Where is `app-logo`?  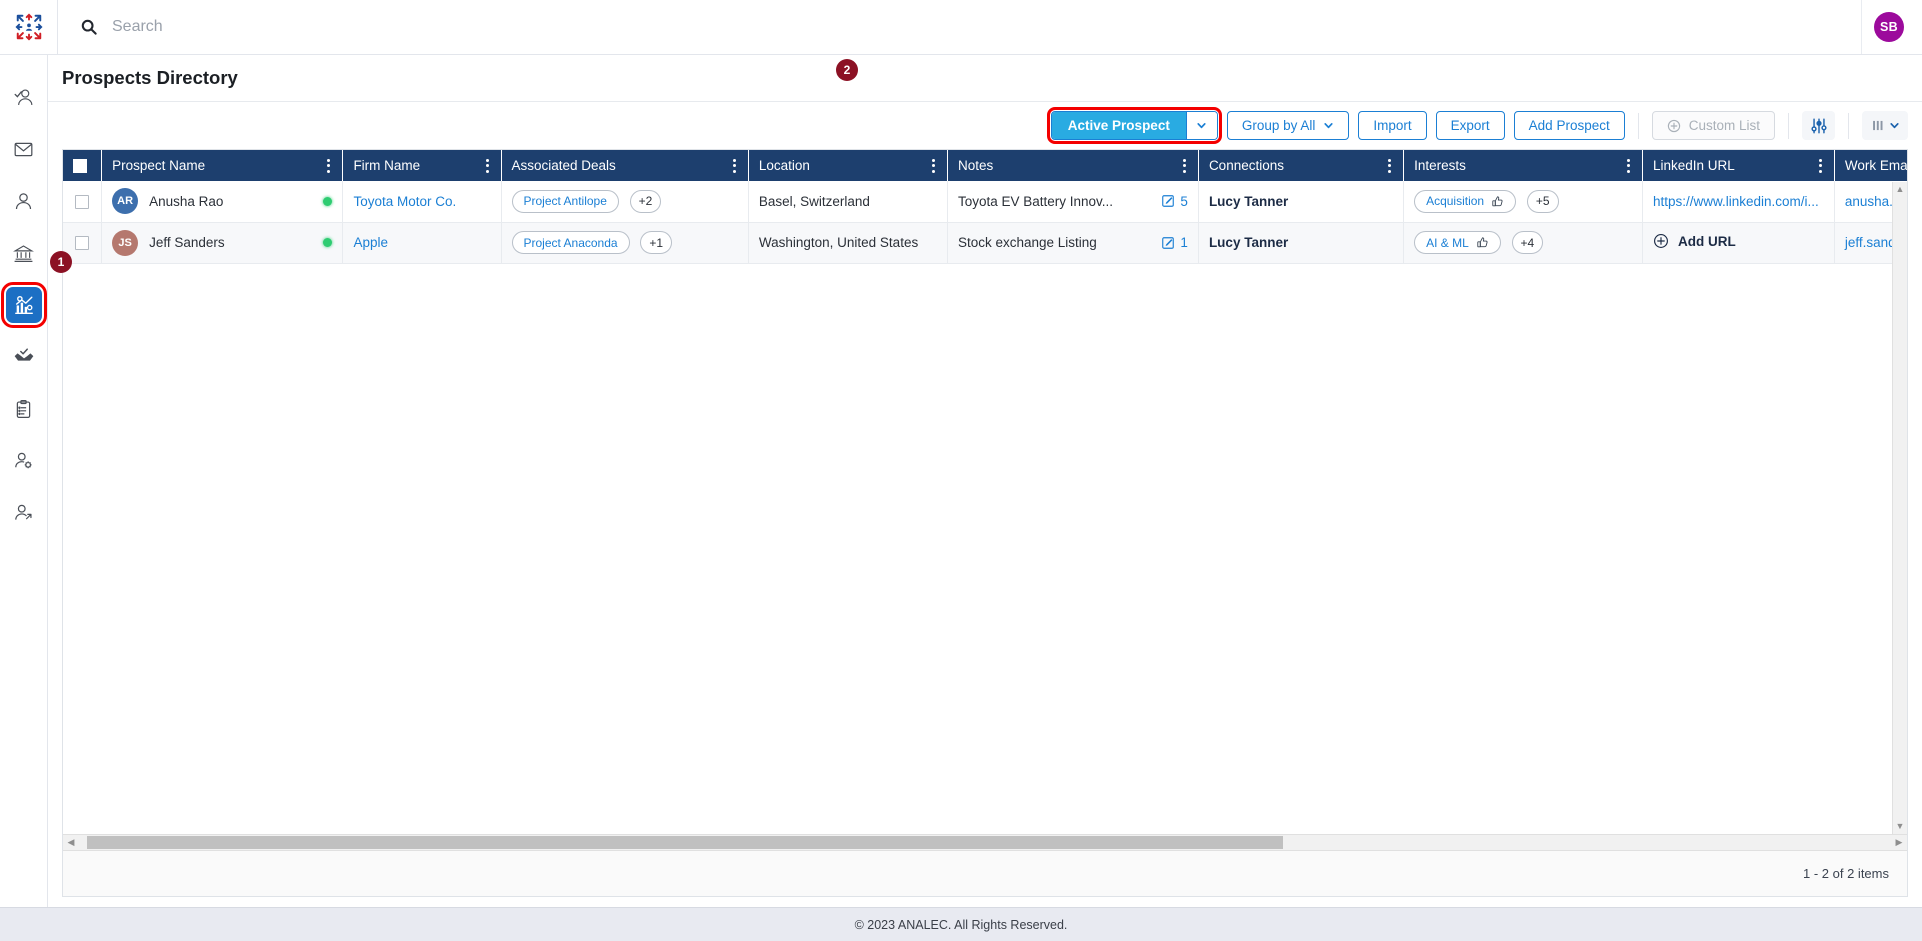 app-logo is located at coordinates (29, 27).